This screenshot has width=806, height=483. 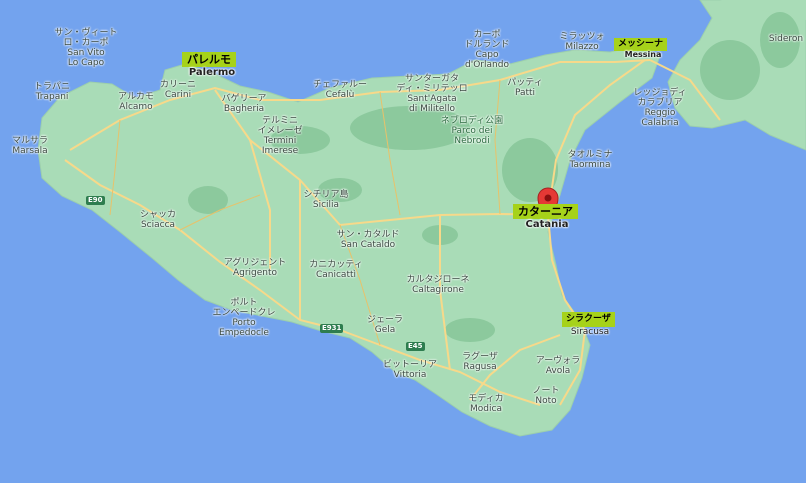 I want to click on road-e45-shield: E45, so click(x=415, y=346).